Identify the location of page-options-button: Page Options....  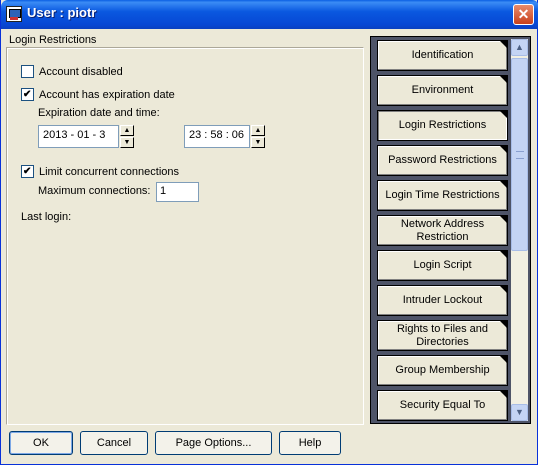
(213, 443).